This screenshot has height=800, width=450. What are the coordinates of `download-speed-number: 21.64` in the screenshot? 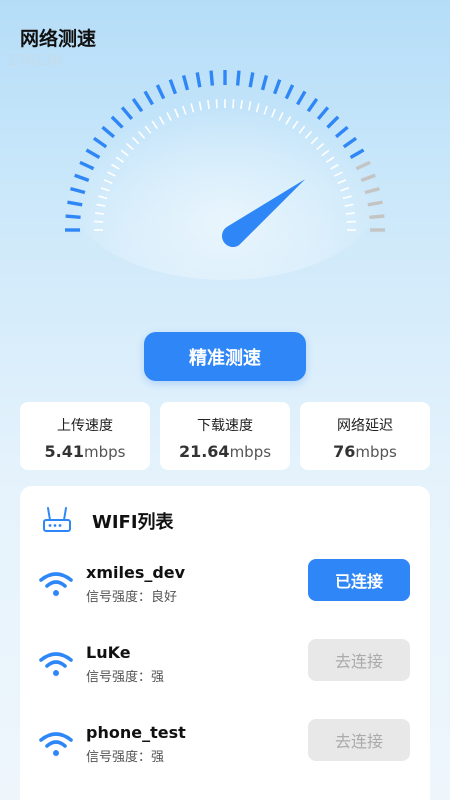 It's located at (204, 451).